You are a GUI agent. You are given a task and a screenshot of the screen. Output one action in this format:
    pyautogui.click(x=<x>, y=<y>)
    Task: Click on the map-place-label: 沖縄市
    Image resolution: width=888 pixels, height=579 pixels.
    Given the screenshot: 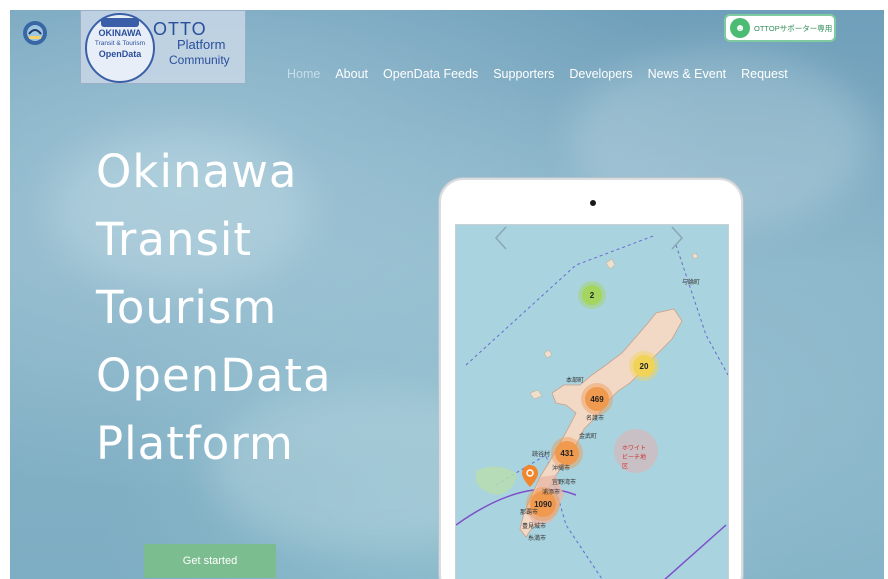 What is the action you would take?
    pyautogui.click(x=561, y=468)
    